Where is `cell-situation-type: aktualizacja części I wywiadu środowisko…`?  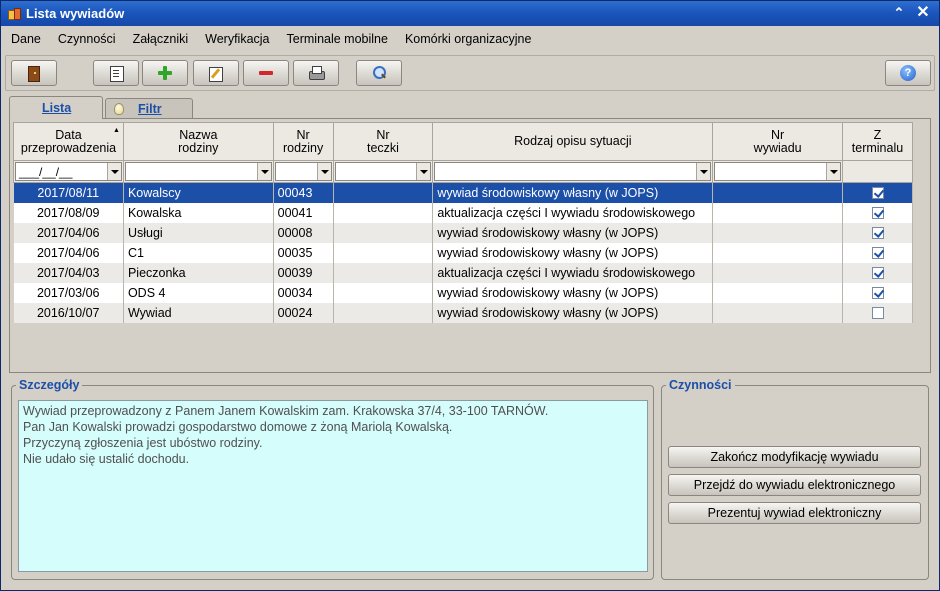
cell-situation-type: aktualizacja części I wywiadu środowisko… is located at coordinates (573, 272).